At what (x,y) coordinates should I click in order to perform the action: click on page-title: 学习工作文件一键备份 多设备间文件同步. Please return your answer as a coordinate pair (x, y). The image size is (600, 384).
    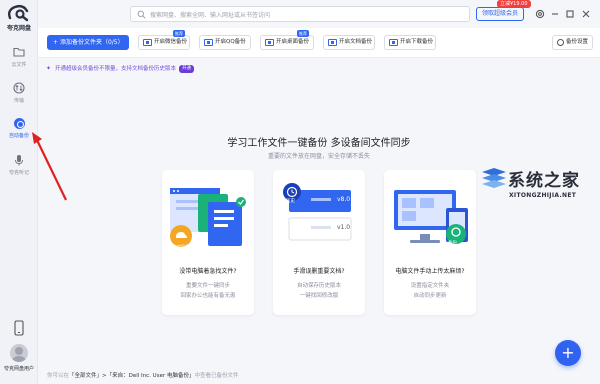
    Looking at the image, I should click on (319, 143).